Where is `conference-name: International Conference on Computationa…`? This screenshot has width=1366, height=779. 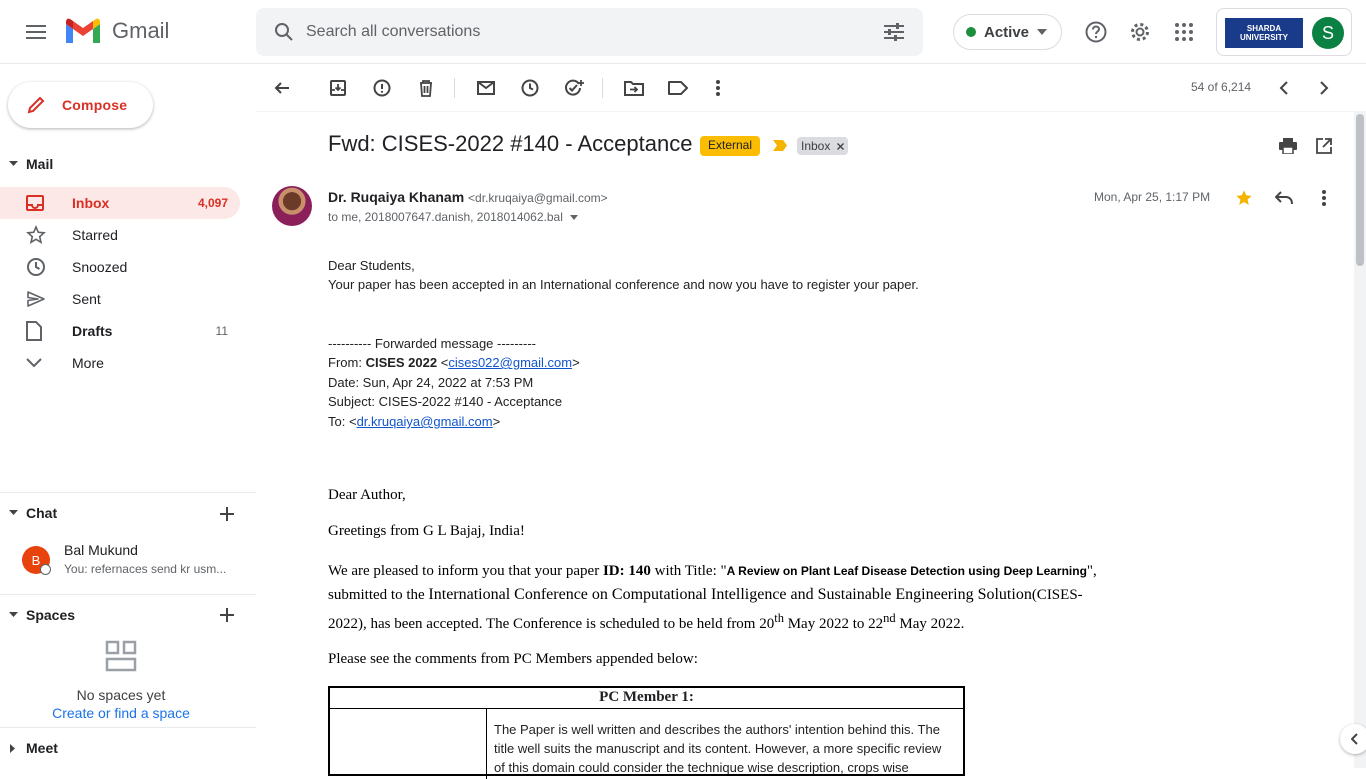 conference-name: International Conference on Computationa… is located at coordinates (730, 594).